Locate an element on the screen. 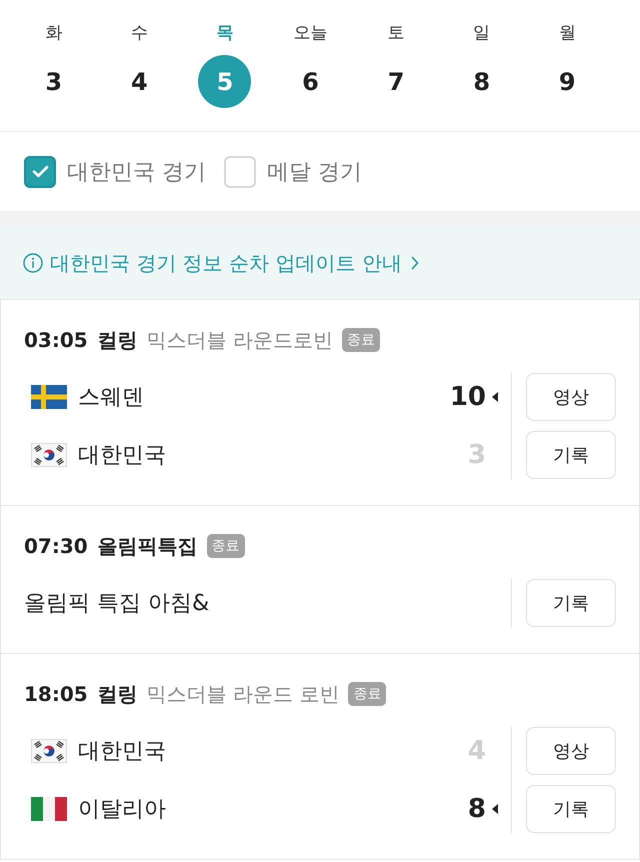 Image resolution: width=640 pixels, height=862 pixels. check-icon is located at coordinates (40, 171).